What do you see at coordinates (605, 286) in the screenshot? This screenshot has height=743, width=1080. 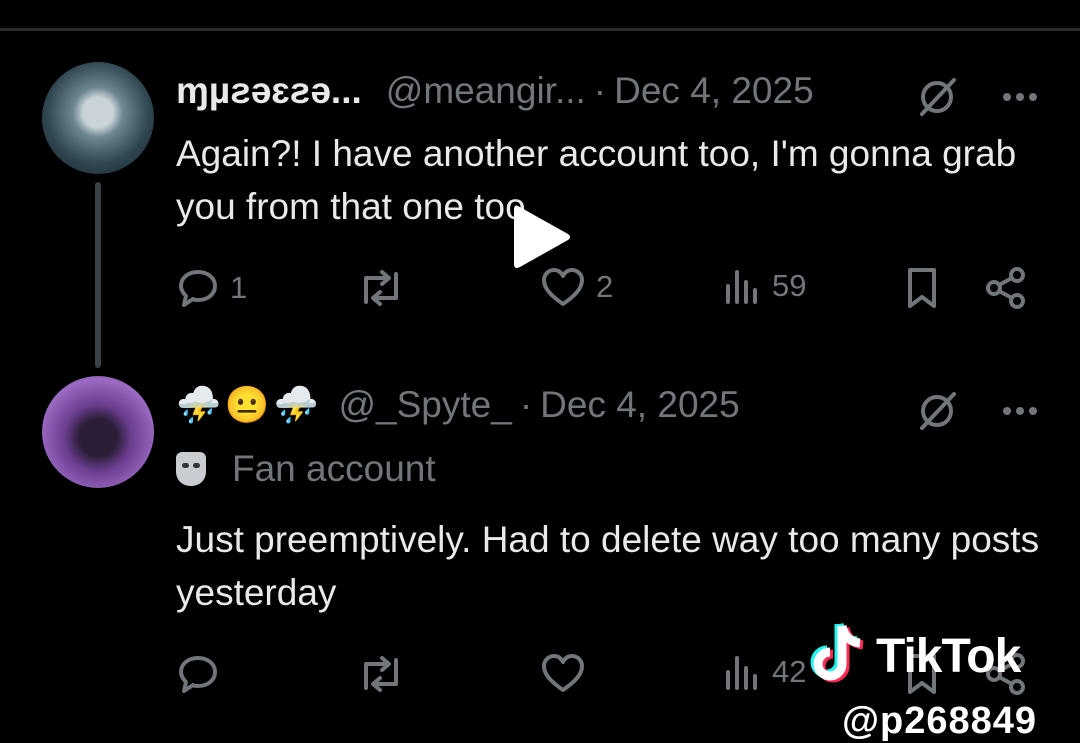 I see `like-count: 2` at bounding box center [605, 286].